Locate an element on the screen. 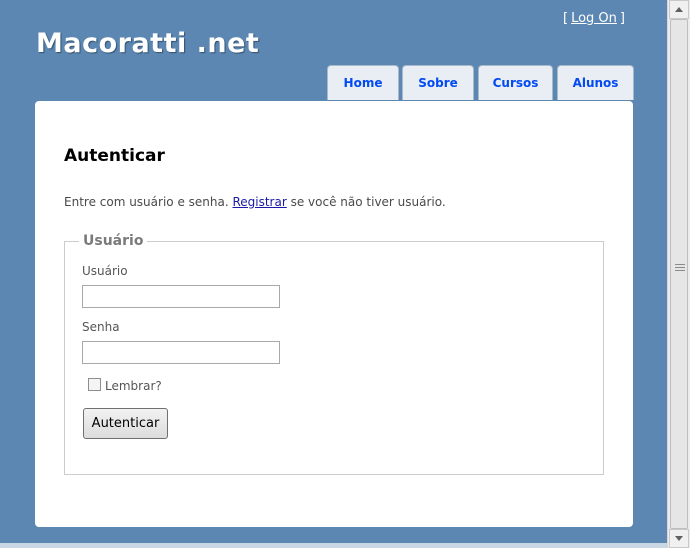  scroll-up-arrow-icon is located at coordinates (679, 9).